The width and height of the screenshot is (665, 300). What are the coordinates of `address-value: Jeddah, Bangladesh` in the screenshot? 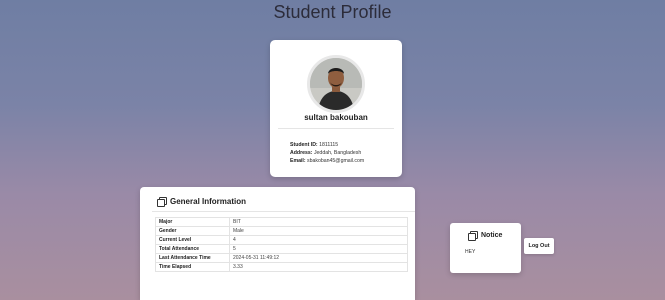 It's located at (337, 153).